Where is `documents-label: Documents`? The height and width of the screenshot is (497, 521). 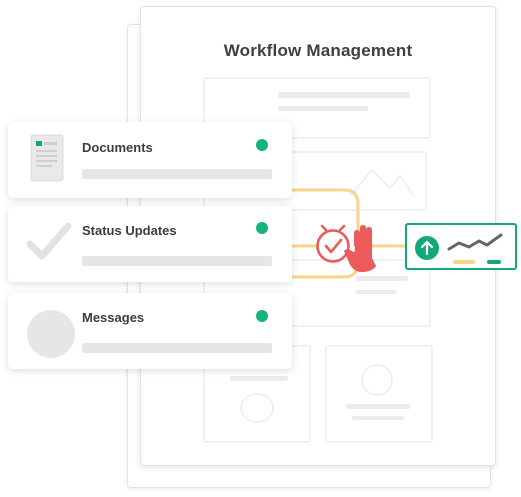
documents-label: Documents is located at coordinates (117, 147).